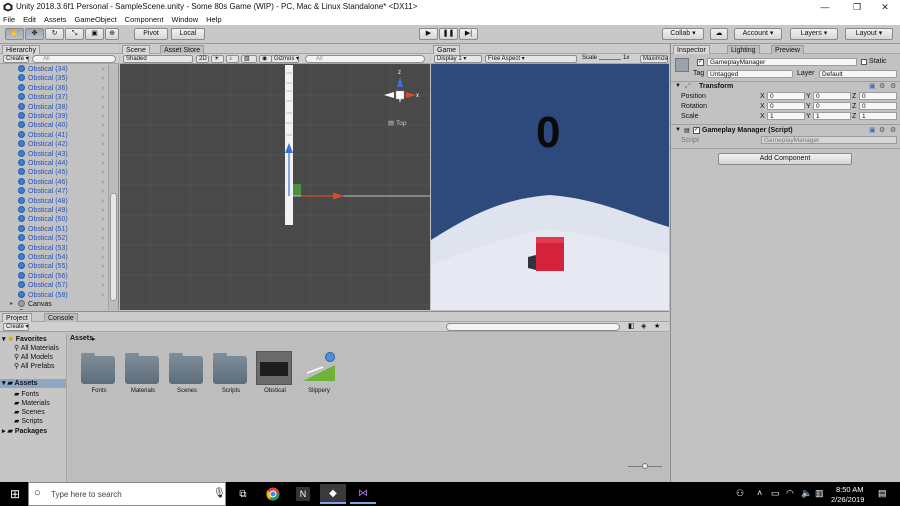  Describe the element at coordinates (113, 247) in the screenshot. I see `hierarchy-scroll-thumb` at that location.